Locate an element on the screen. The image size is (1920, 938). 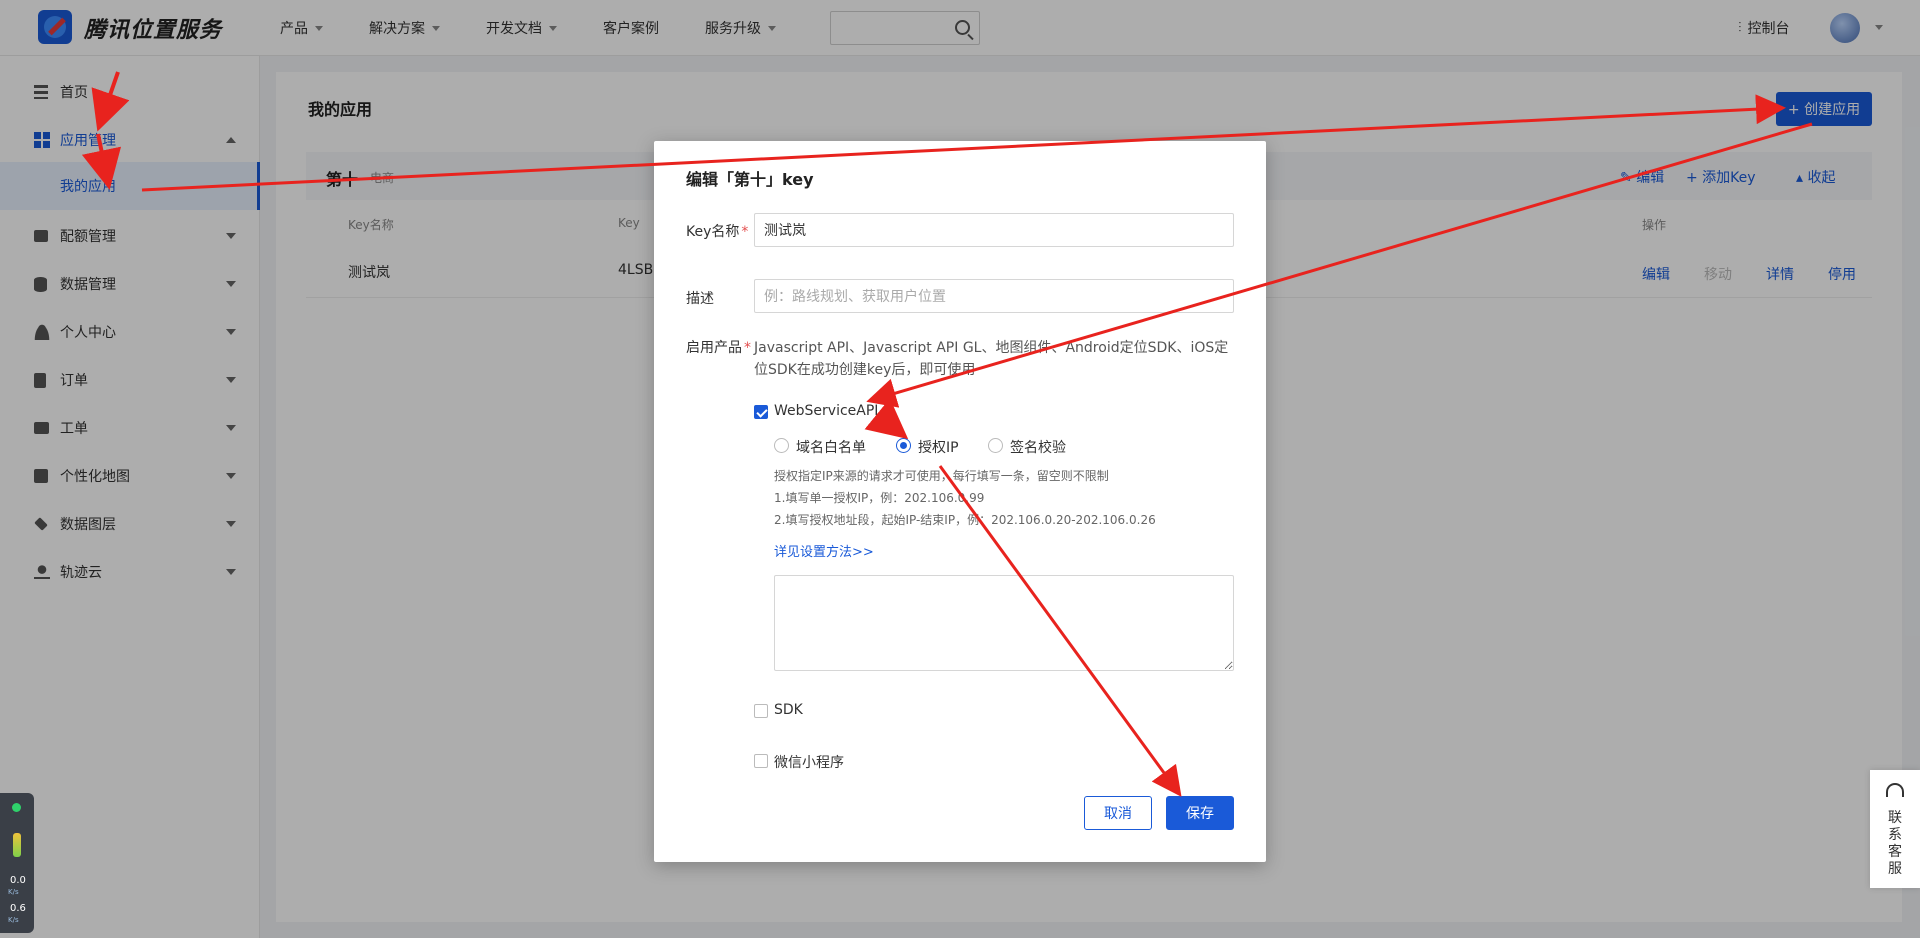
arrow-to-save is located at coordinates (1060, 631).